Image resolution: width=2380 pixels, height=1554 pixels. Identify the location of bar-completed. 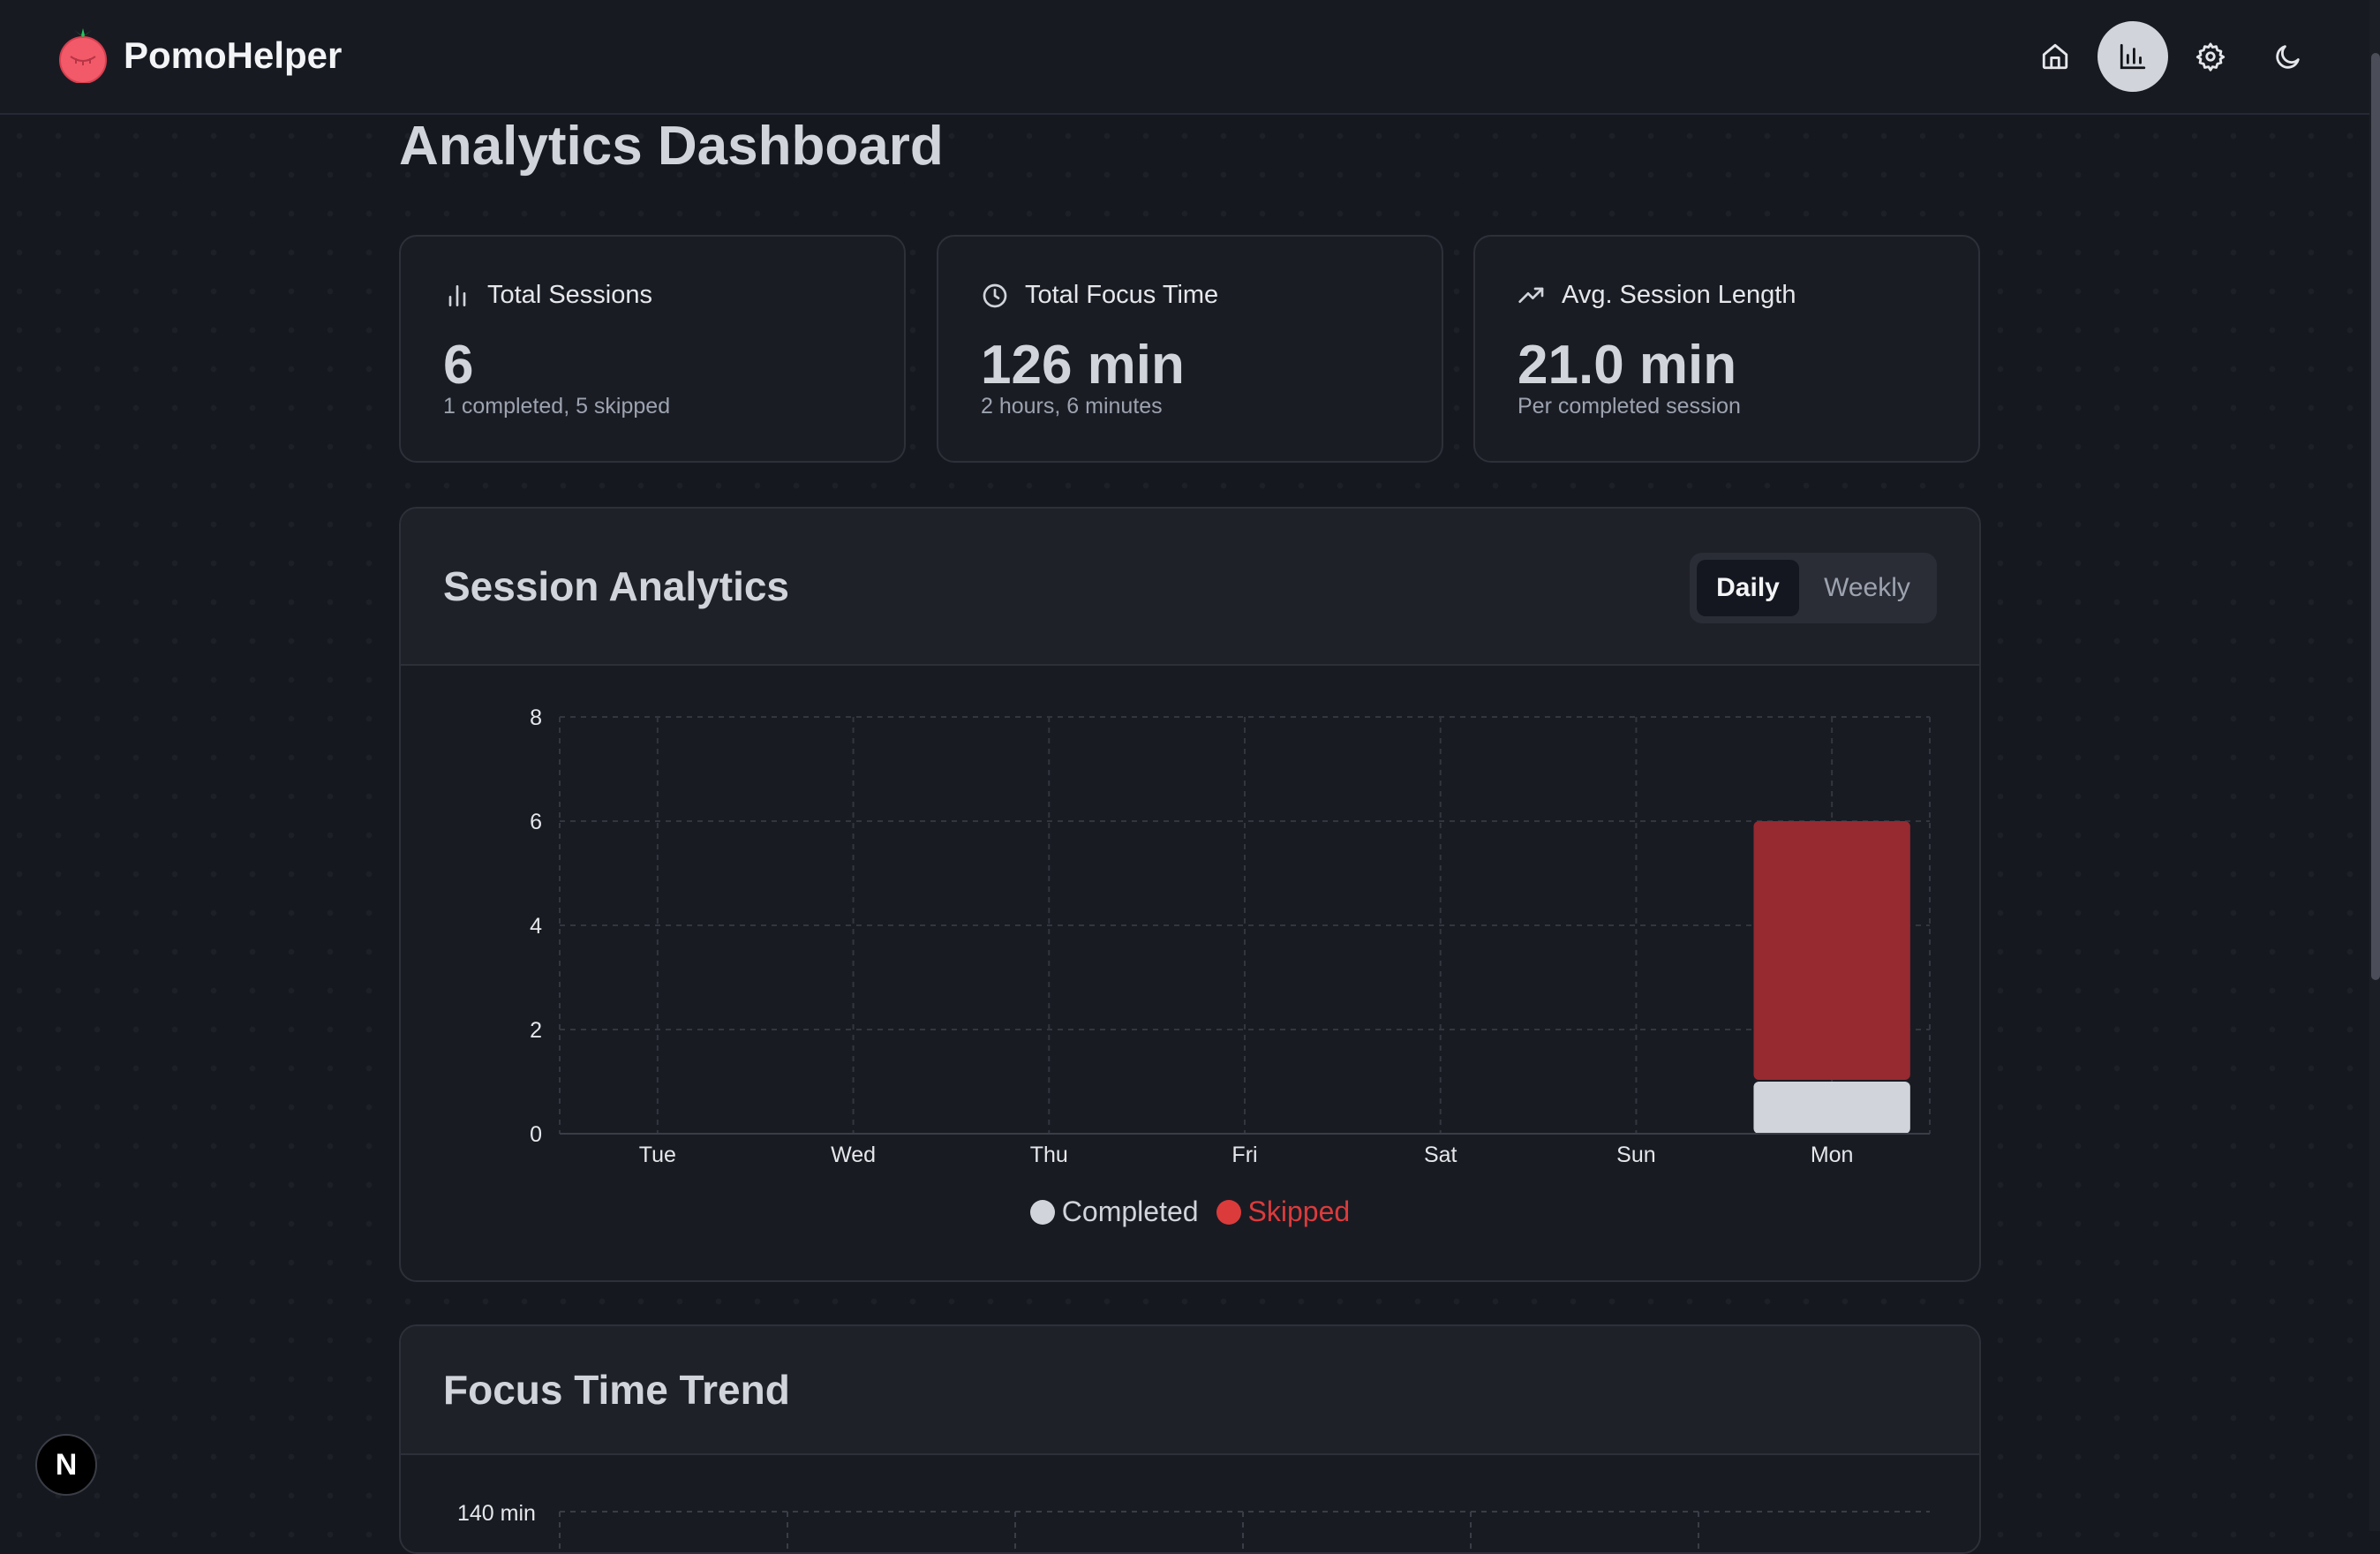
(1831, 1108).